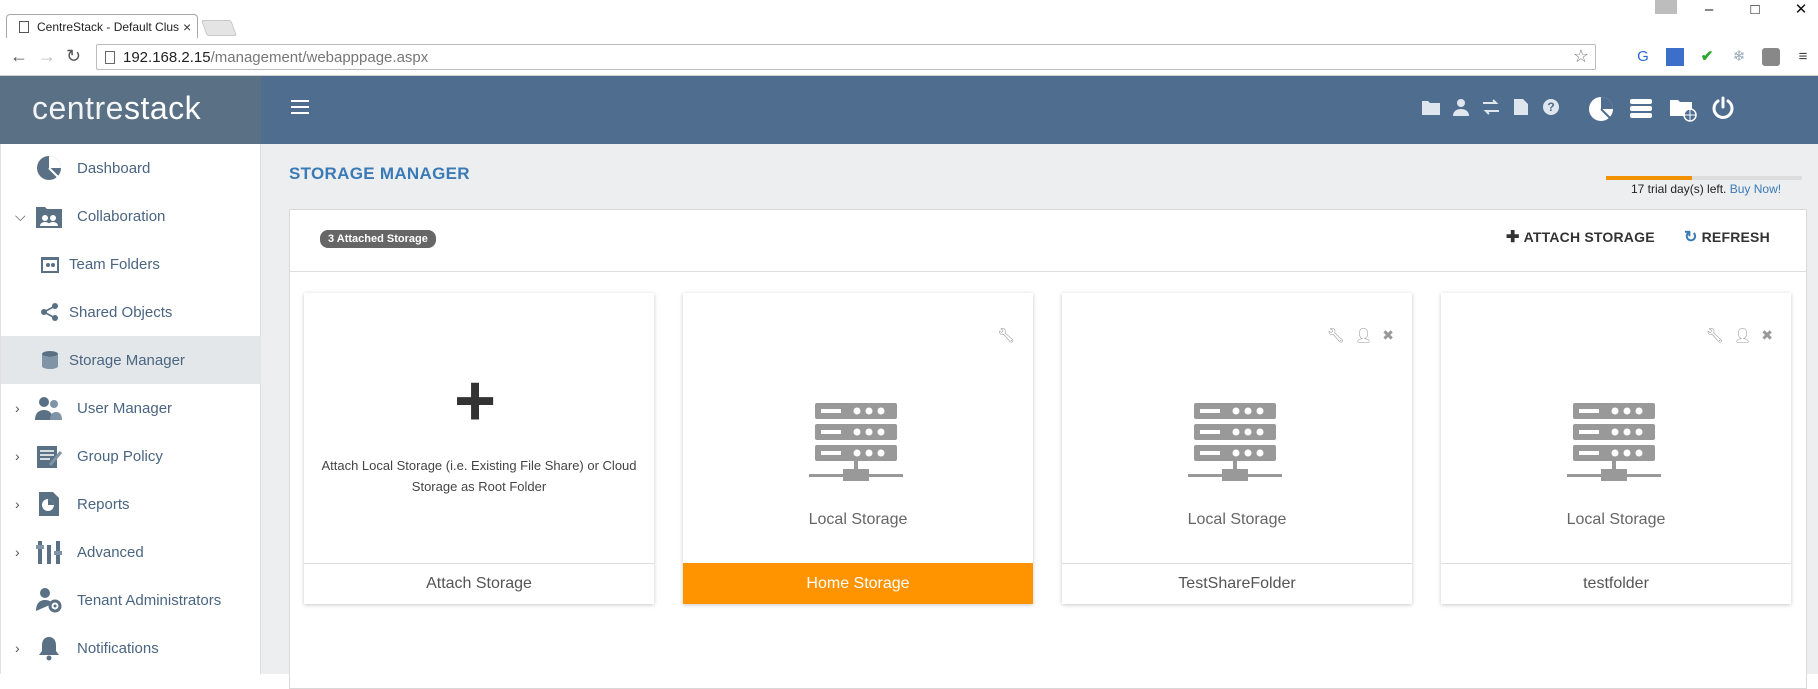  Describe the element at coordinates (131, 360) in the screenshot. I see `sidebar-item-storage-manager: Storage Manager` at that location.